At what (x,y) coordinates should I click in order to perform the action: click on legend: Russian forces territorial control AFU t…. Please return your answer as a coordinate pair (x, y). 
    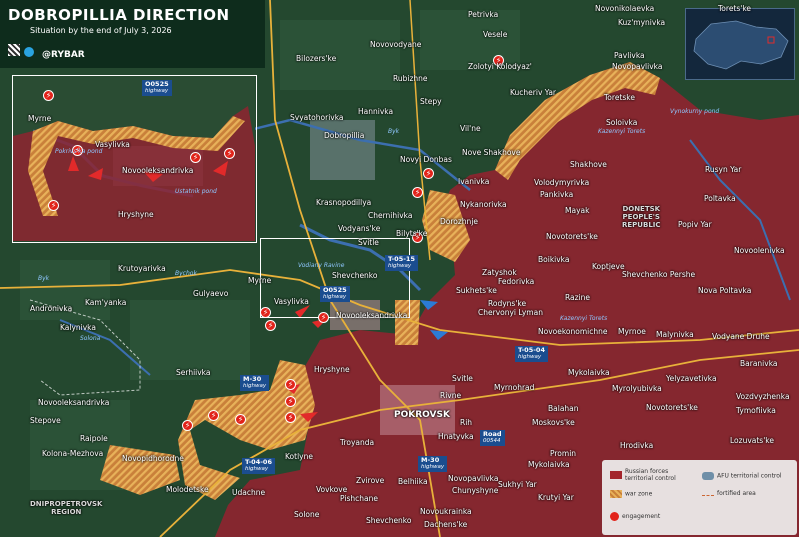
    Looking at the image, I should click on (699, 497).